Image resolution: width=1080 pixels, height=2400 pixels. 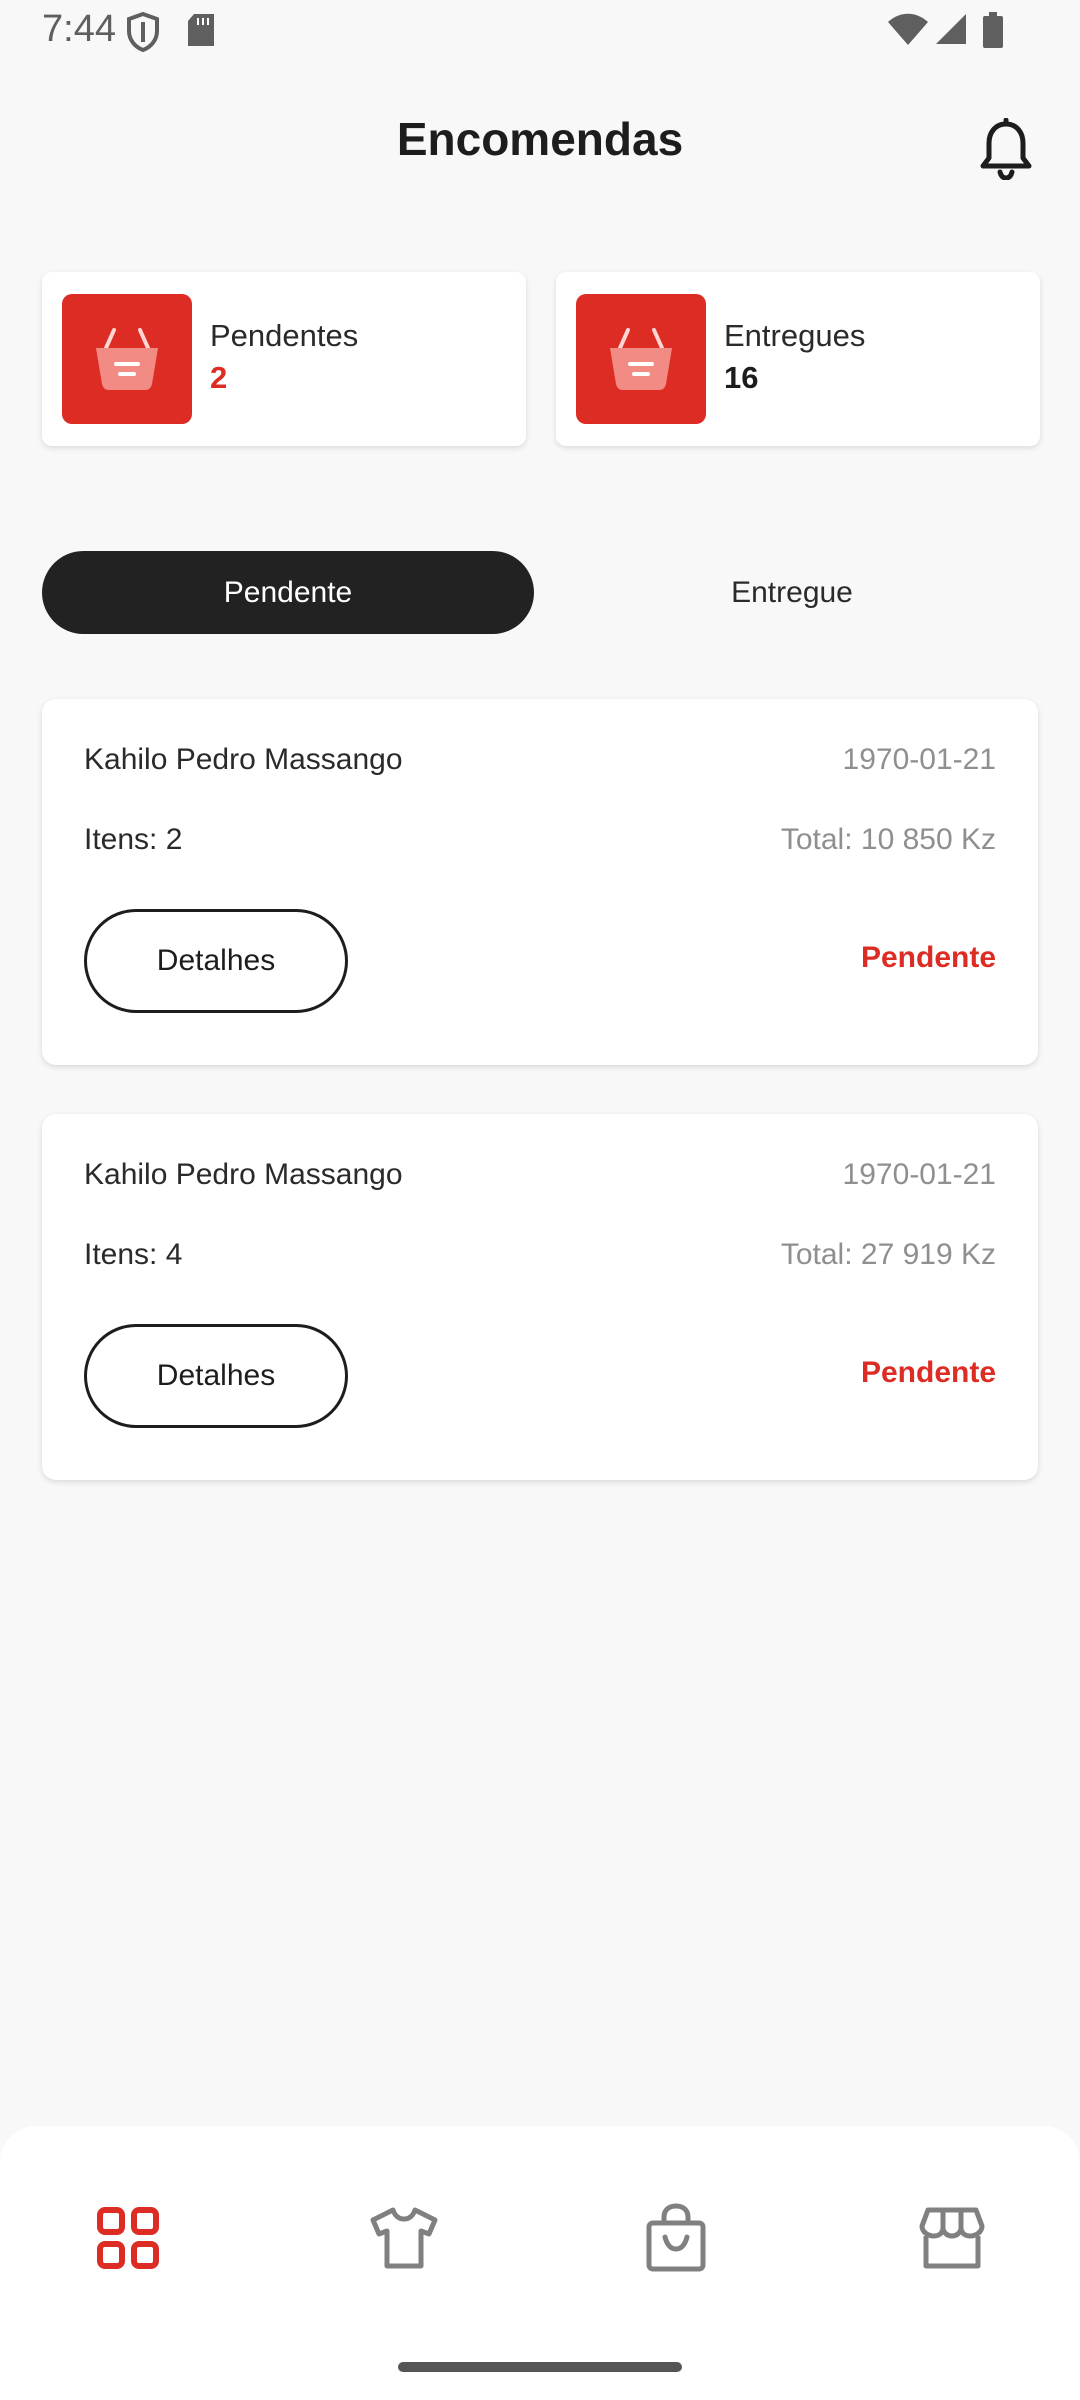 I want to click on items-count: Itens: 4, so click(x=133, y=1254).